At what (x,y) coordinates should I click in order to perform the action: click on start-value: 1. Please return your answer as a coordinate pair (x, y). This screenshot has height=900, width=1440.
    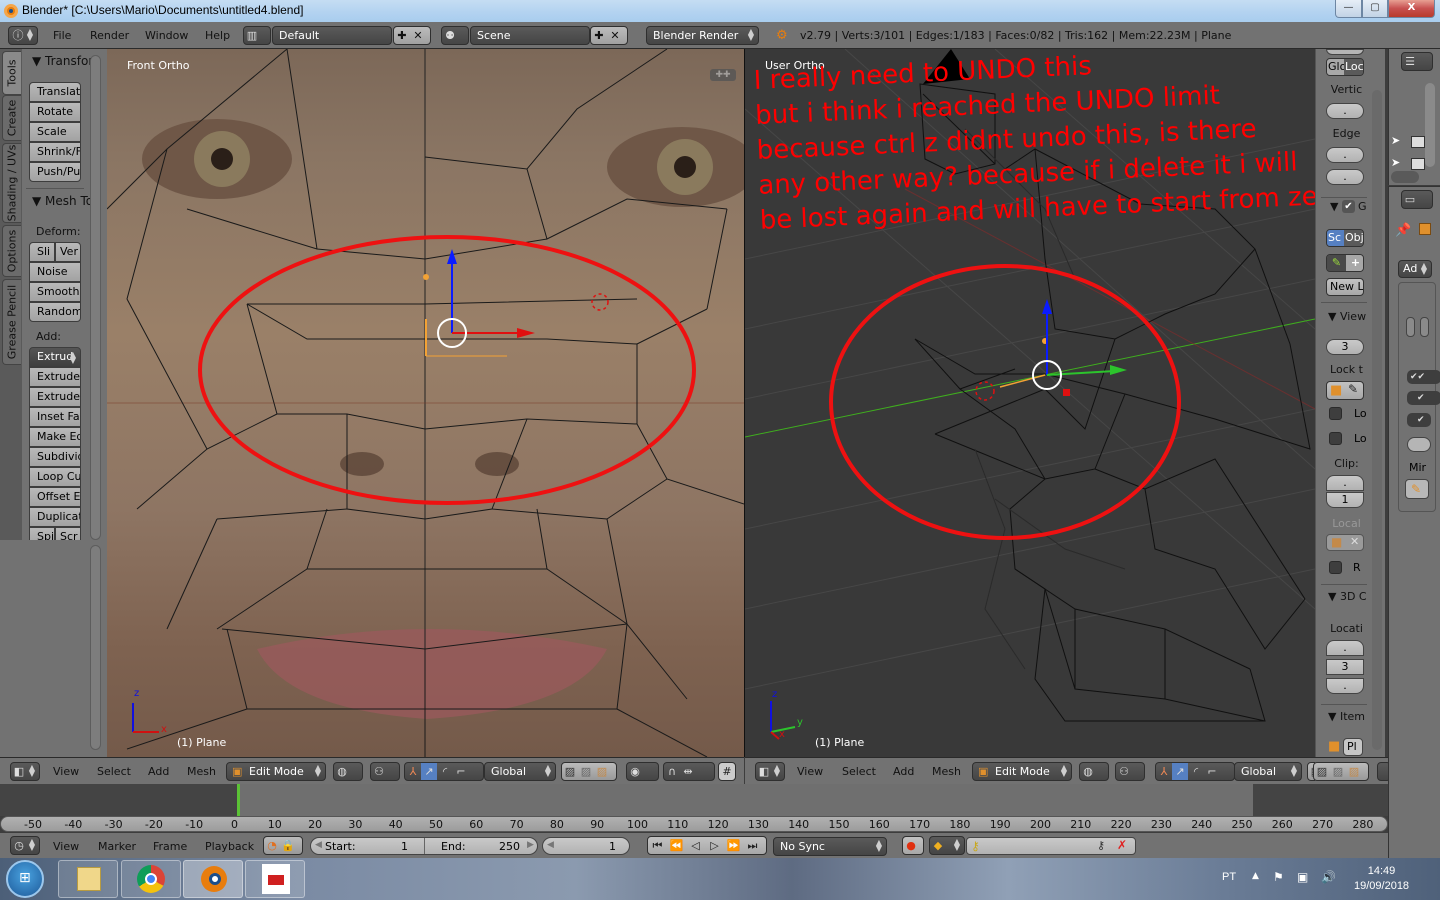
    Looking at the image, I should click on (404, 846).